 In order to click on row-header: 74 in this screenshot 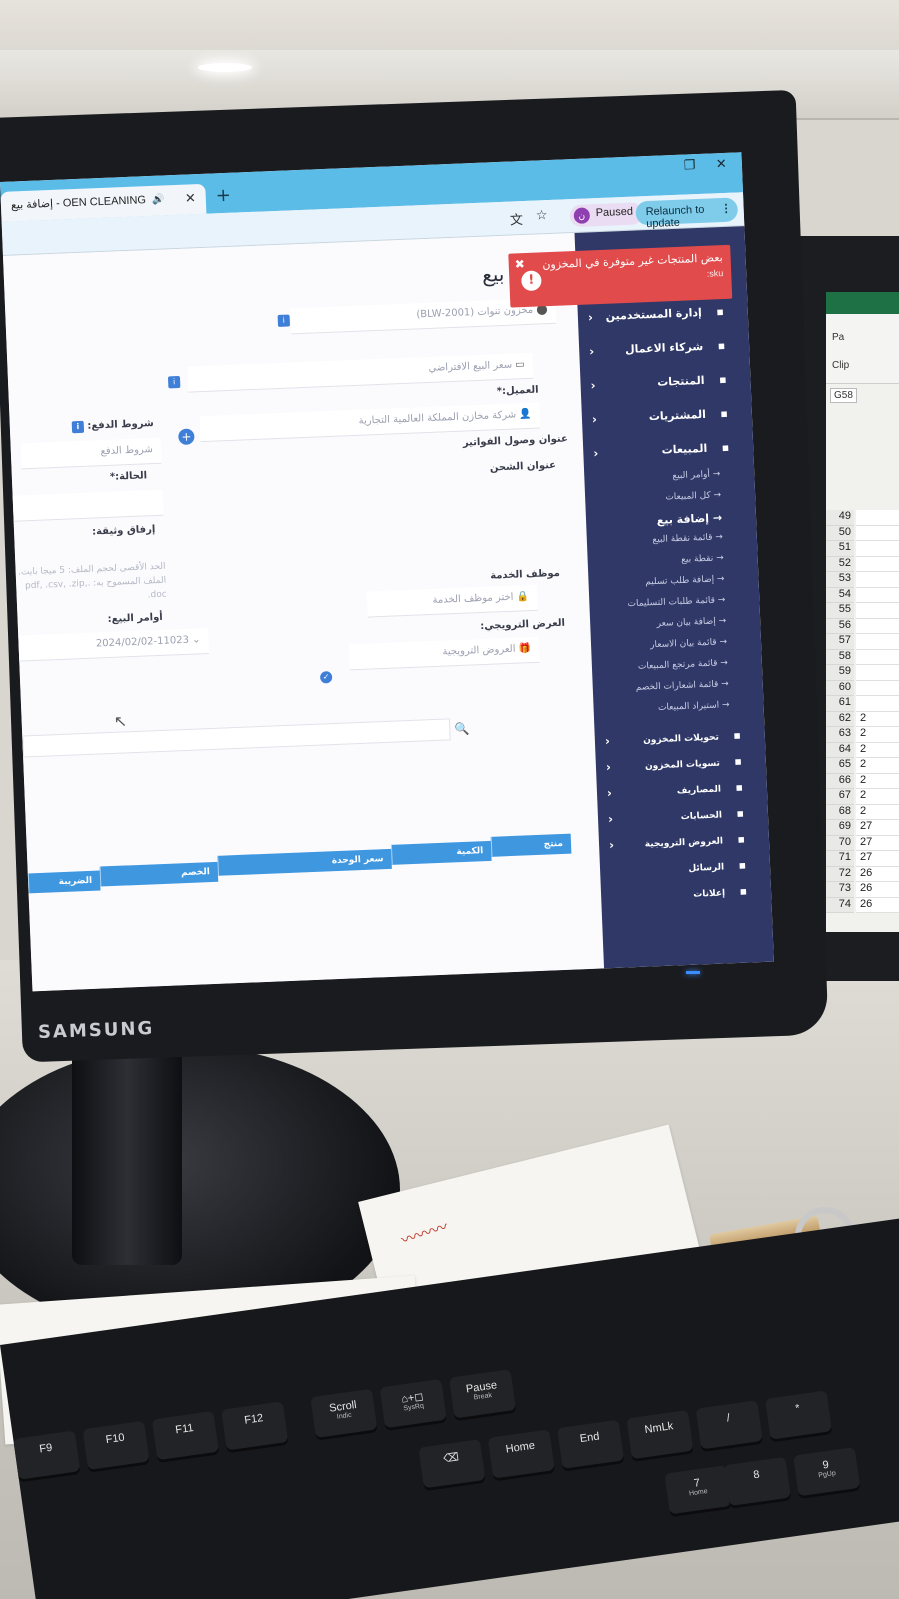, I will do `click(840, 905)`.